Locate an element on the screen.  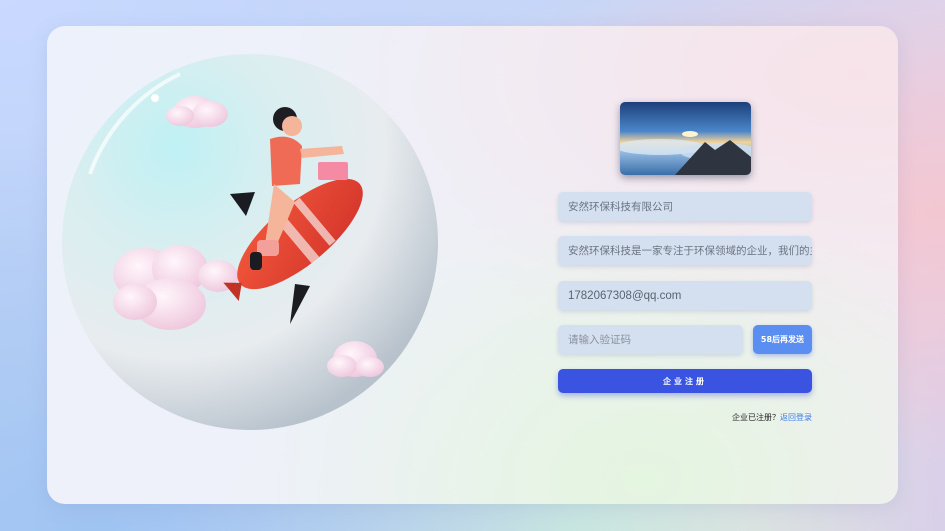
login-prompt: 企业已注册？返回登录 is located at coordinates (756, 417).